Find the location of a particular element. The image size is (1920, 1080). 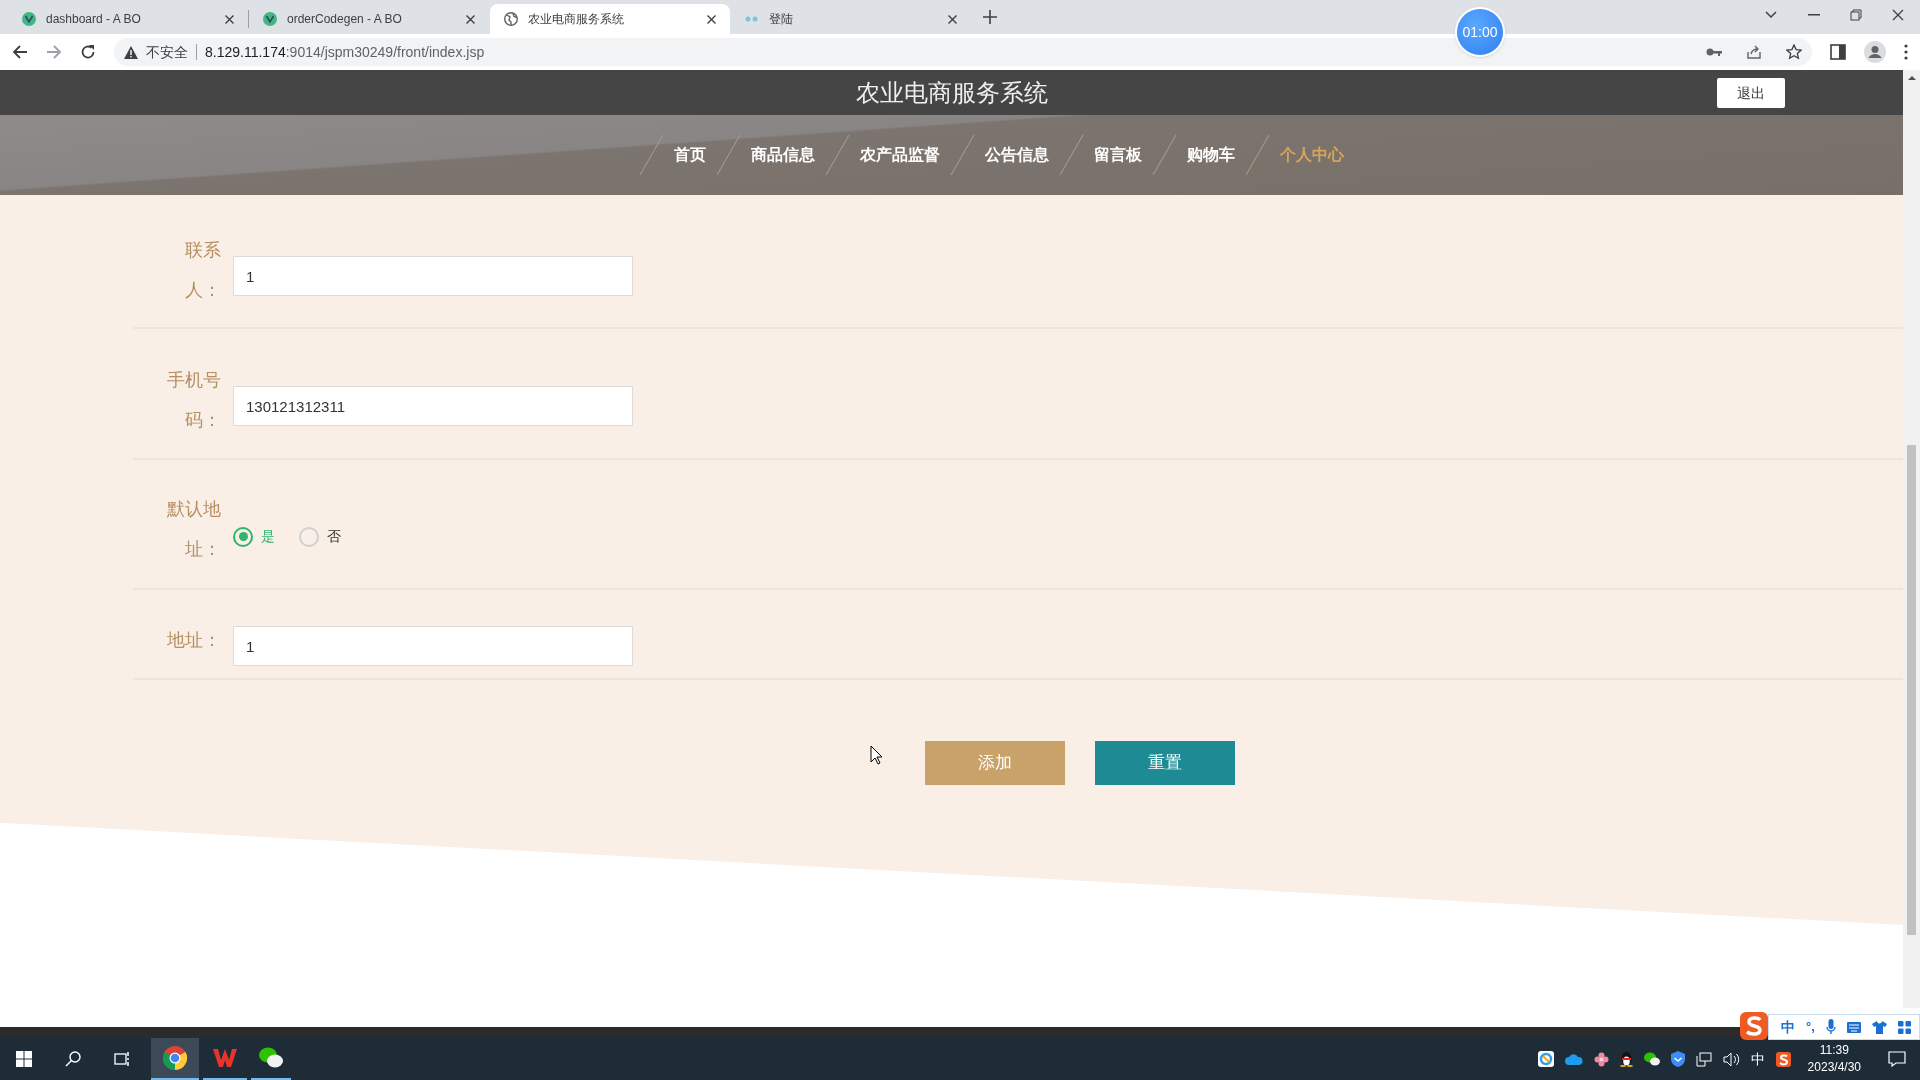

windows-start-icon is located at coordinates (24, 1059).